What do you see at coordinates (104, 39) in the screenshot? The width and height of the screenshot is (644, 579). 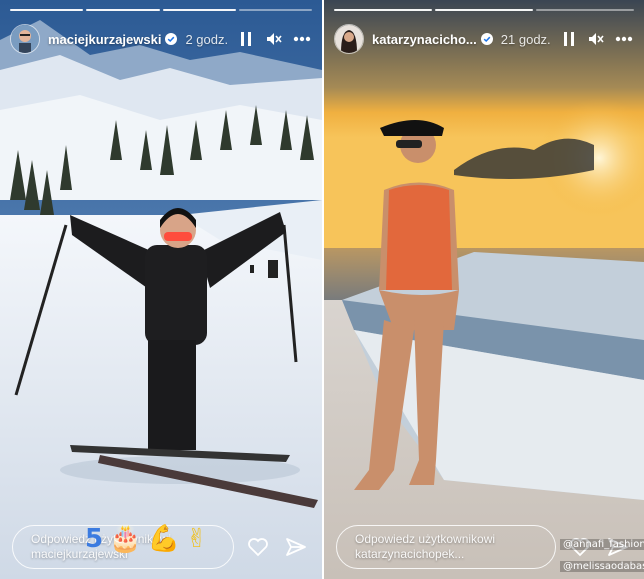 I see `username: maciejkurzajewski` at bounding box center [104, 39].